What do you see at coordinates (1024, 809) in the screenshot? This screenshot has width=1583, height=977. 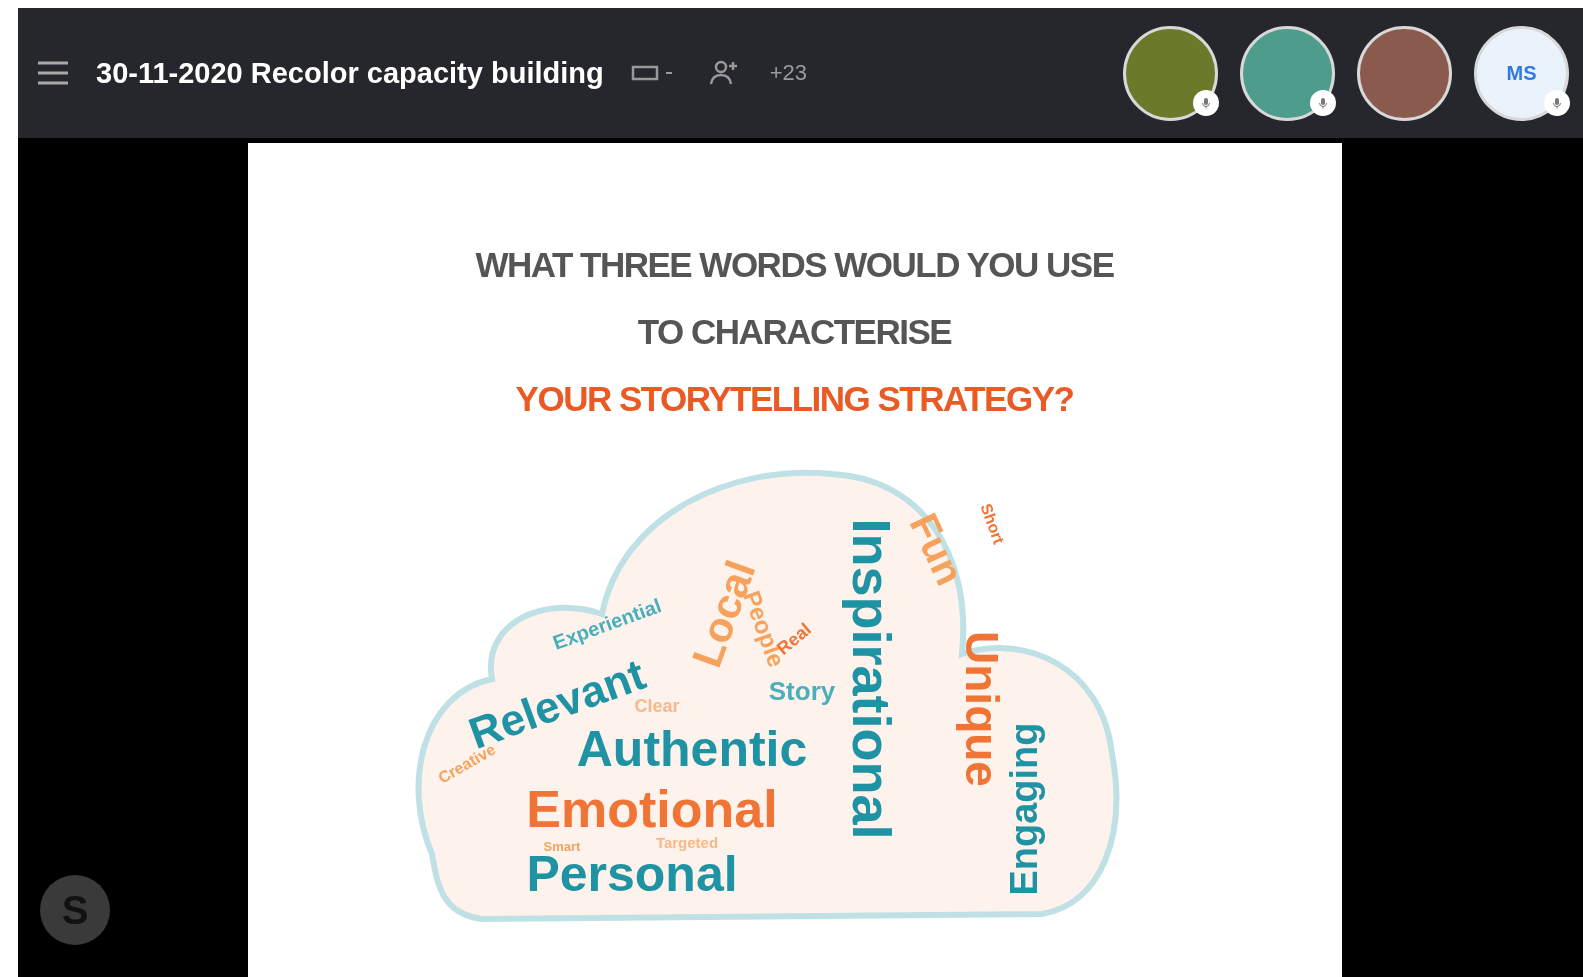 I see `cloud-word: Engaging` at bounding box center [1024, 809].